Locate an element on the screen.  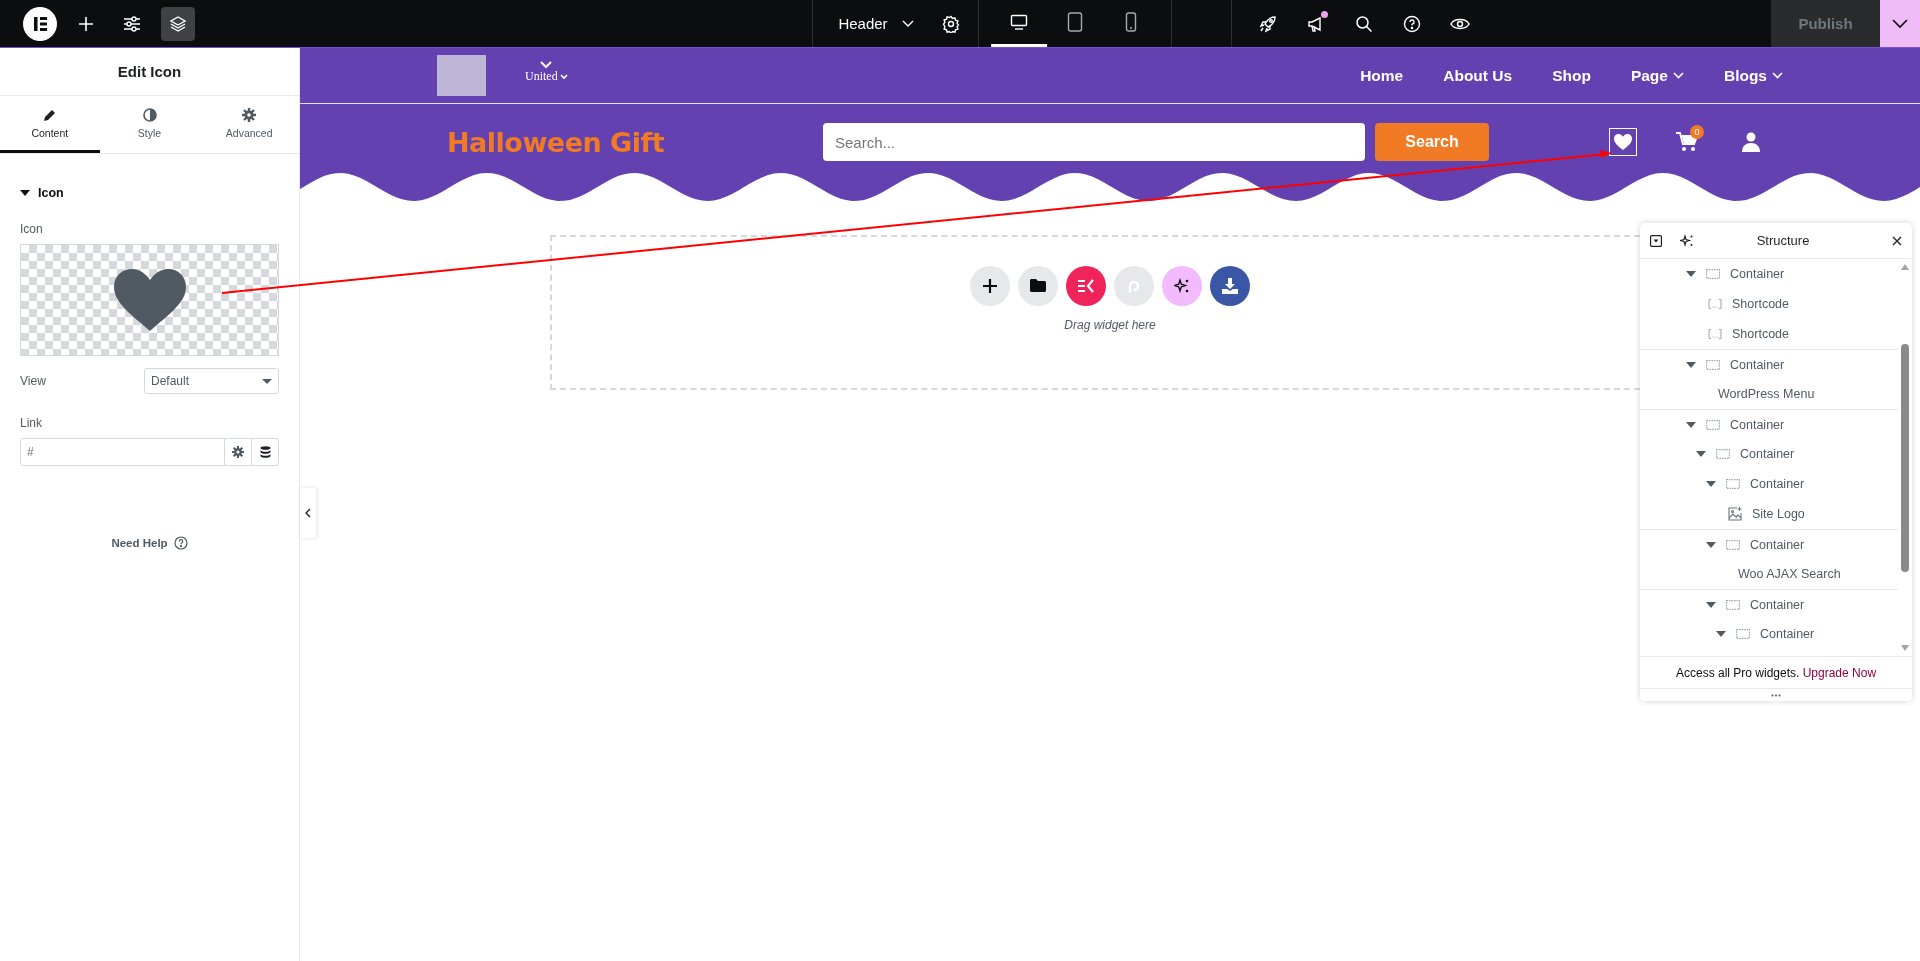
publish-options-button is located at coordinates (1900, 23).